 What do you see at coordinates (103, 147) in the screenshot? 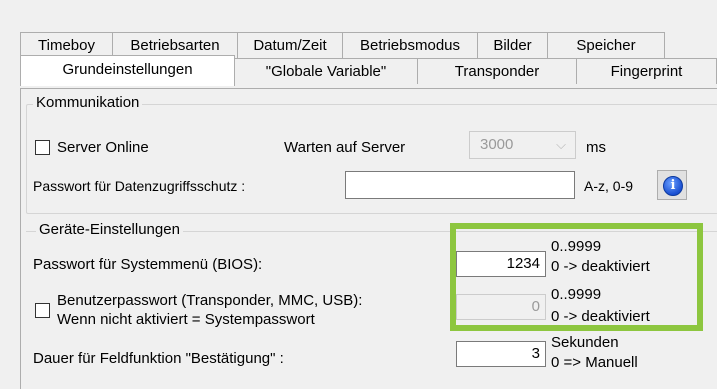
I see `server-online-label: Server Online` at bounding box center [103, 147].